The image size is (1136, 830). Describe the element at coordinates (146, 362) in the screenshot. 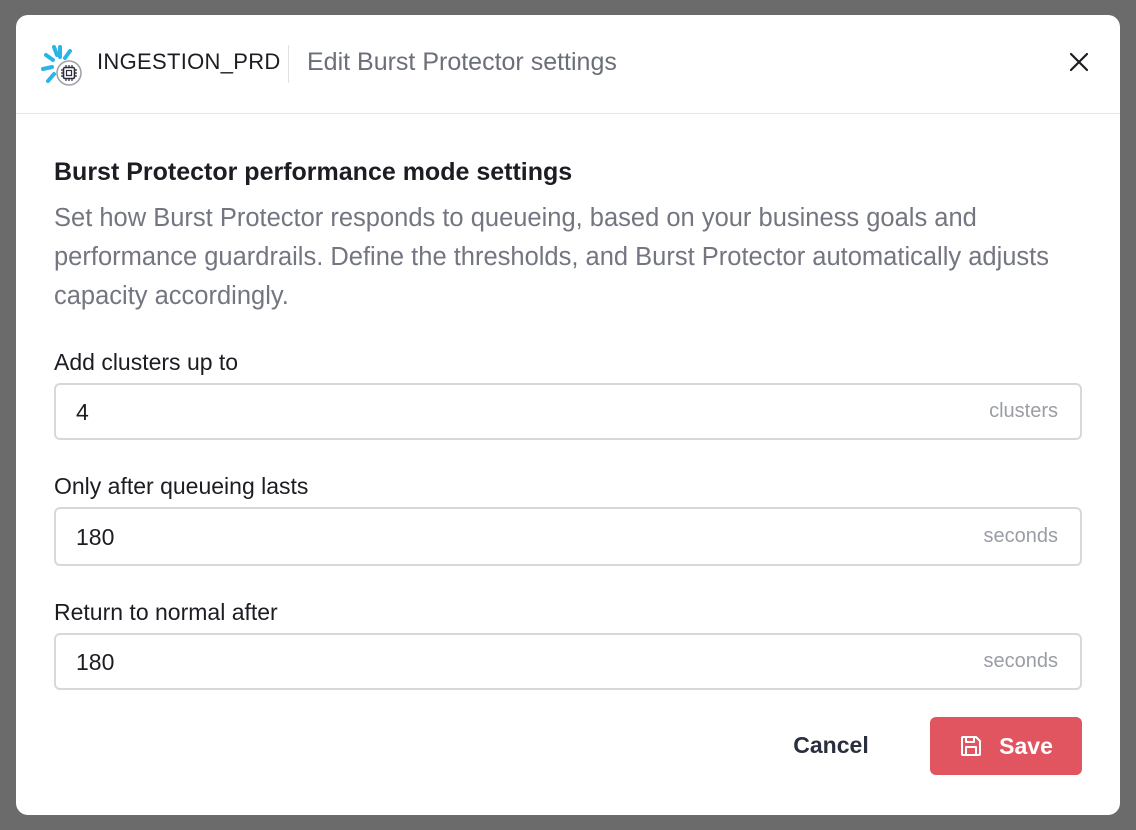

I see `max-clusters-label: Add clusters up to` at that location.